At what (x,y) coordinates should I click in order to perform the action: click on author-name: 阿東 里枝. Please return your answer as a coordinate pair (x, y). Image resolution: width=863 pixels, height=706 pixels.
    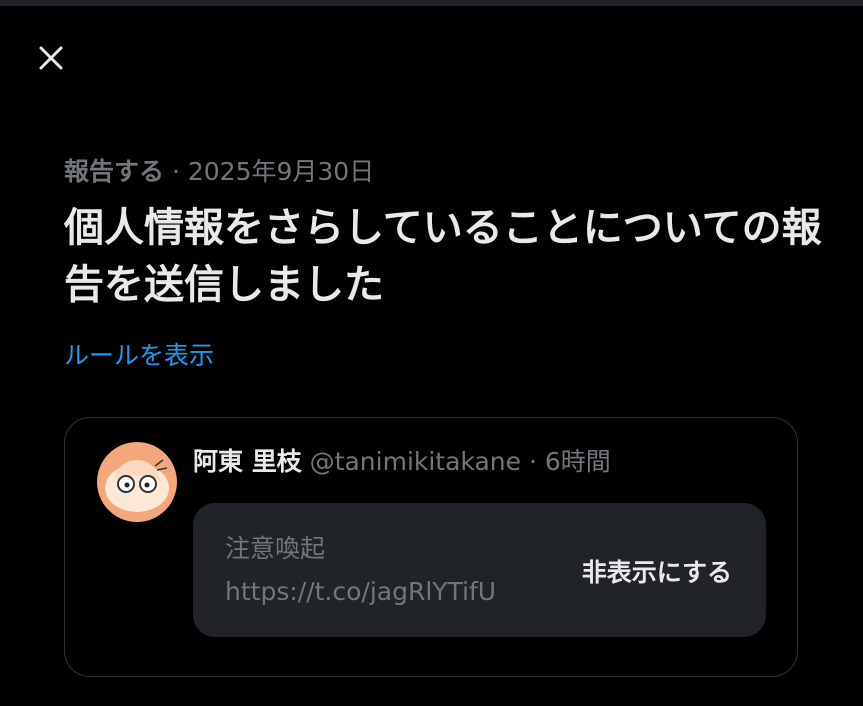
    Looking at the image, I should click on (247, 461).